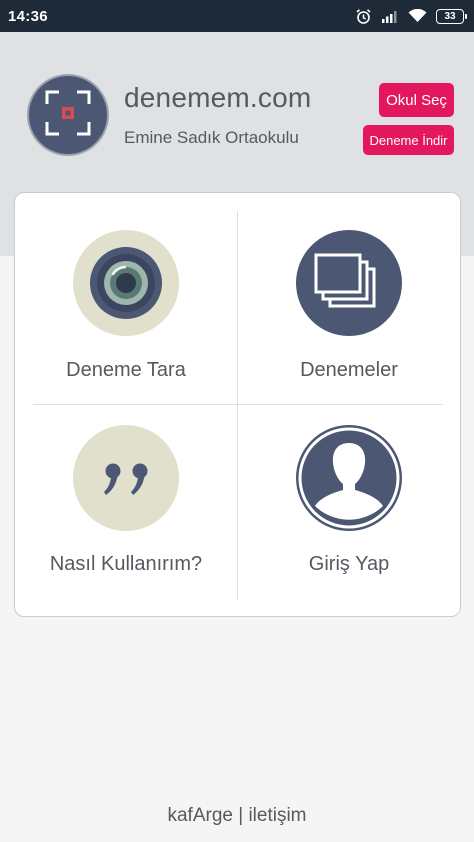 This screenshot has width=474, height=842. I want to click on signal-icon, so click(390, 16).